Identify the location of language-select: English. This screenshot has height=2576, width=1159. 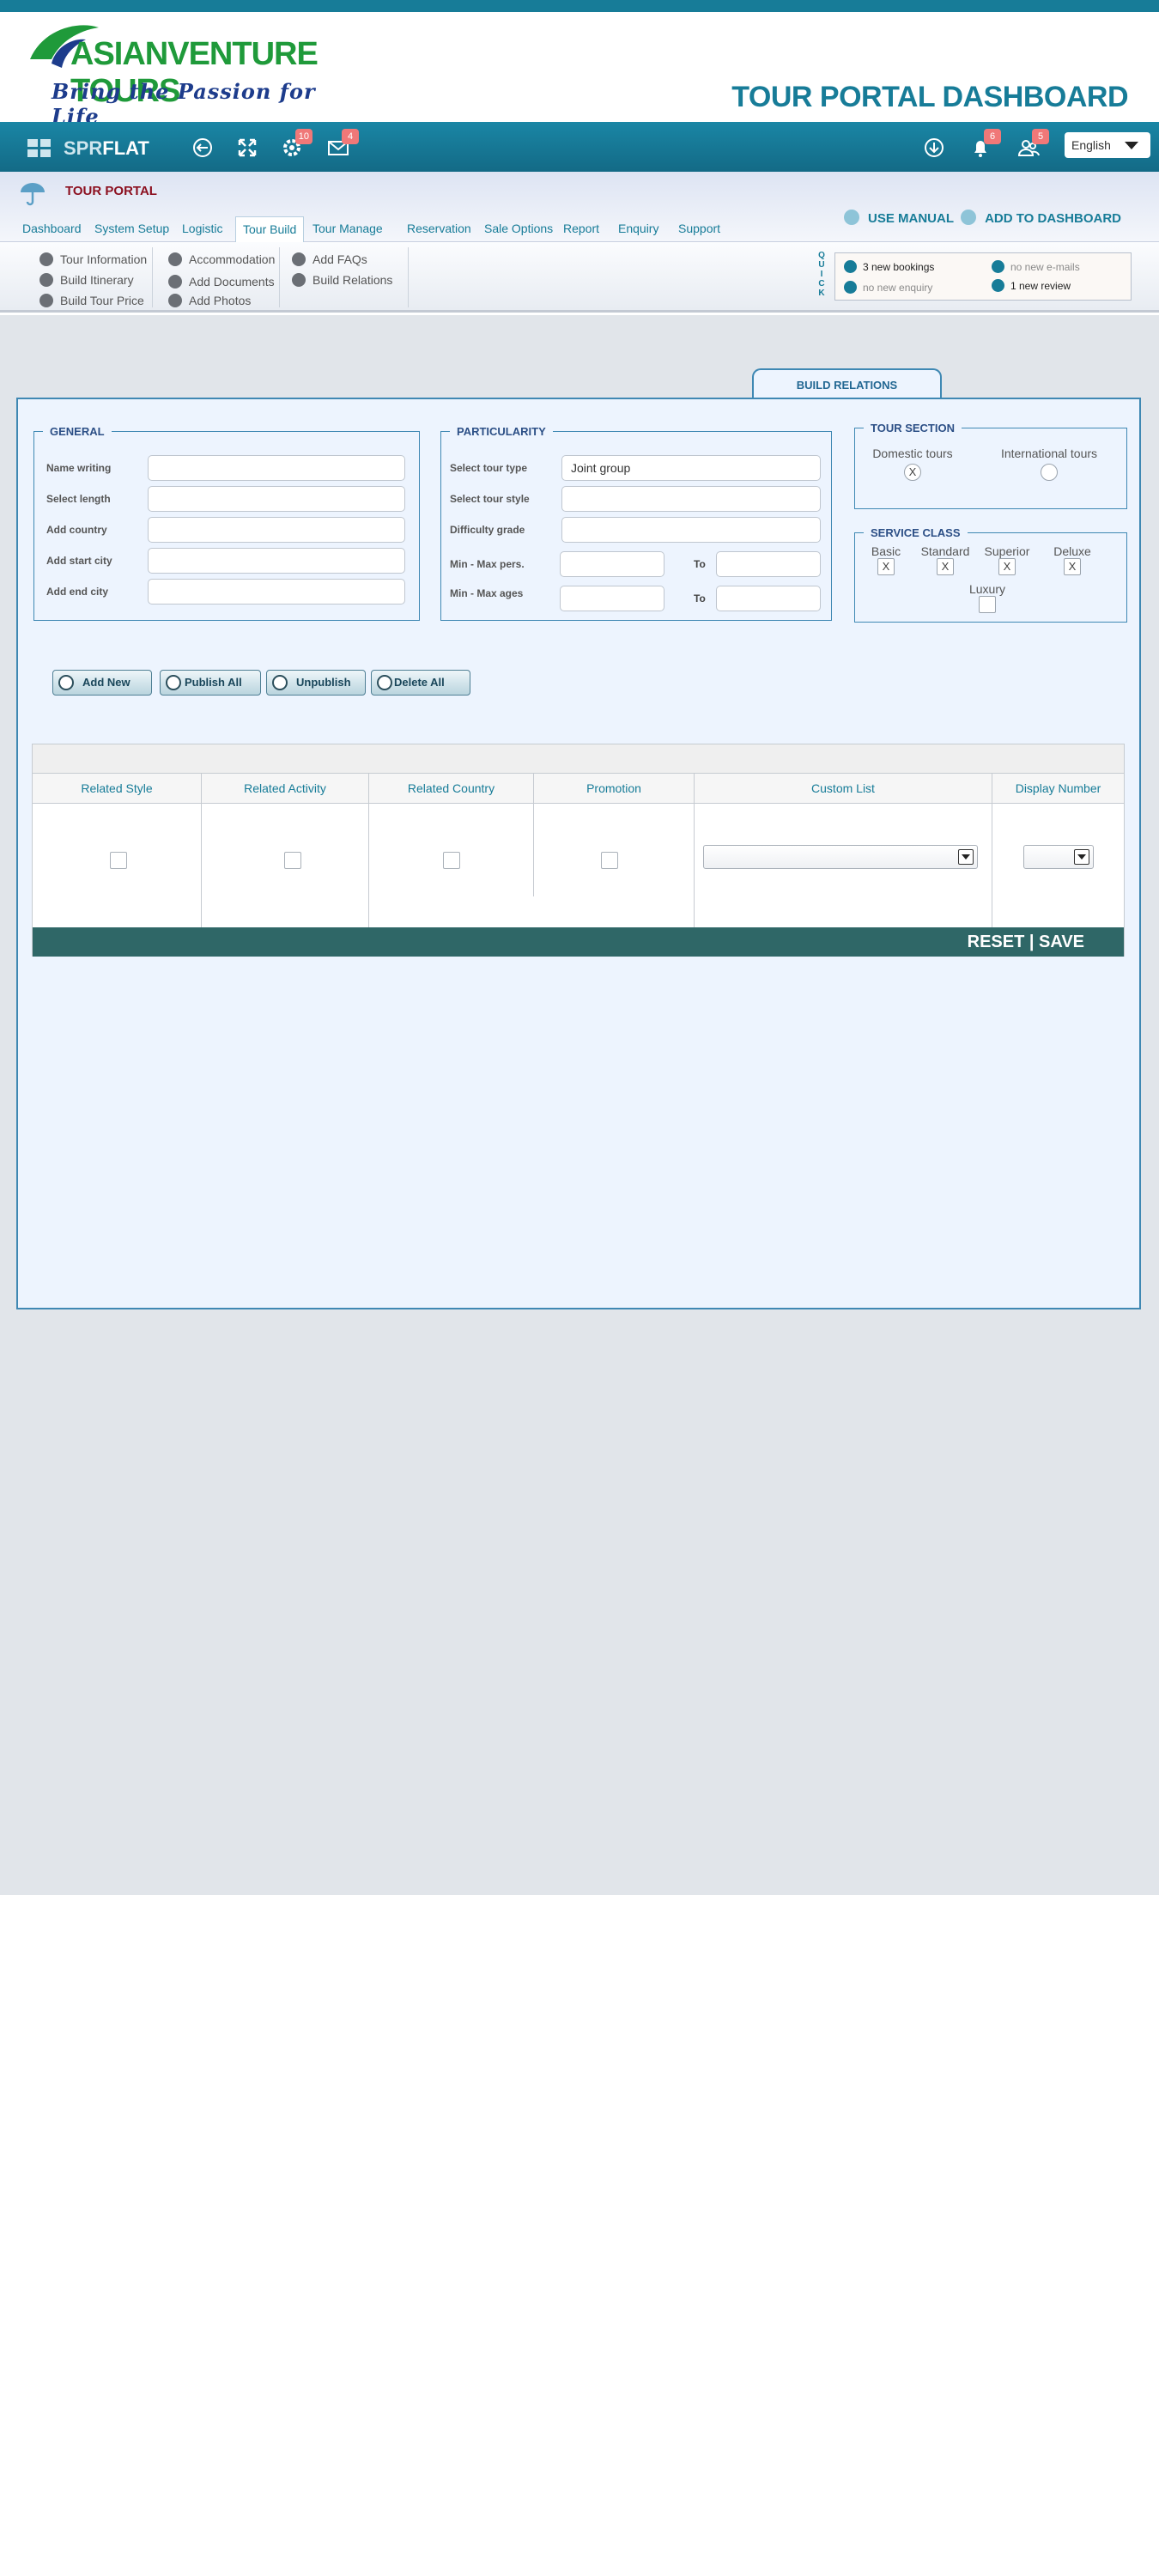
(1107, 145).